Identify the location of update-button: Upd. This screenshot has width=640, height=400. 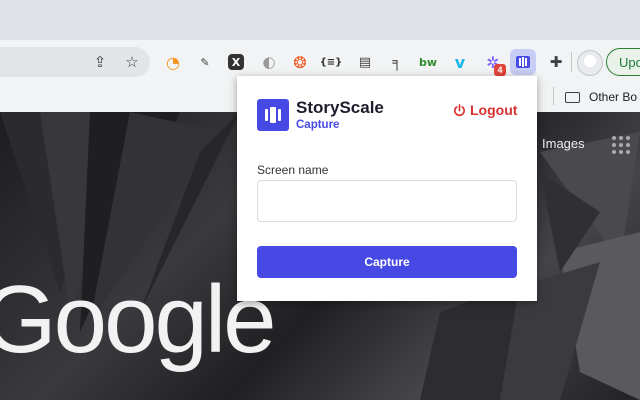
(623, 62).